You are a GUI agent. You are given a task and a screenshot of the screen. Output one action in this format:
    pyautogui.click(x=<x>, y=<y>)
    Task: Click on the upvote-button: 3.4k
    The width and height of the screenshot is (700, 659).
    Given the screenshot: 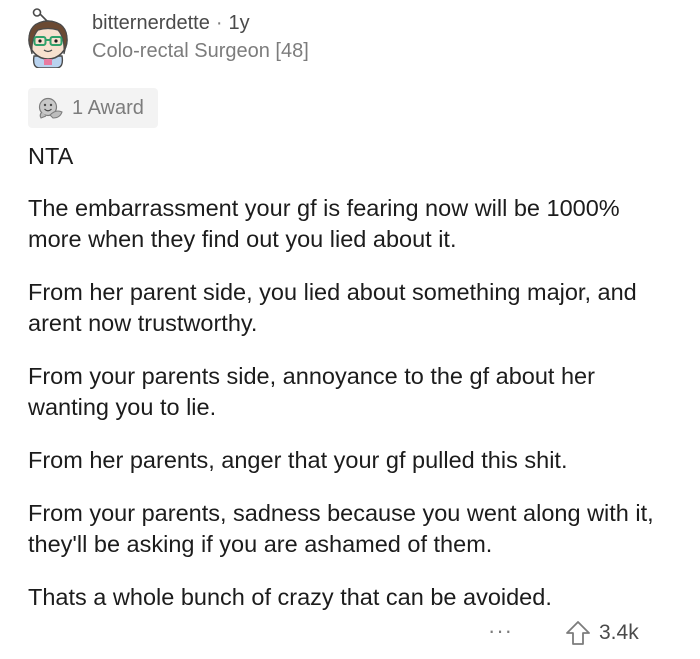 What is the action you would take?
    pyautogui.click(x=602, y=633)
    